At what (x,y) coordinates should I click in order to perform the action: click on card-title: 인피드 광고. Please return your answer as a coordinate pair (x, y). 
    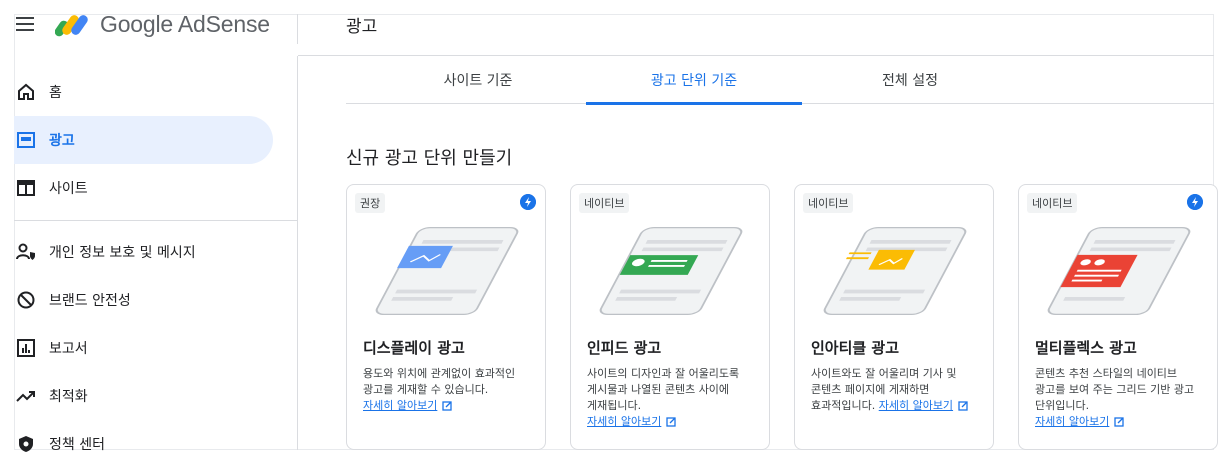
    Looking at the image, I should click on (624, 348).